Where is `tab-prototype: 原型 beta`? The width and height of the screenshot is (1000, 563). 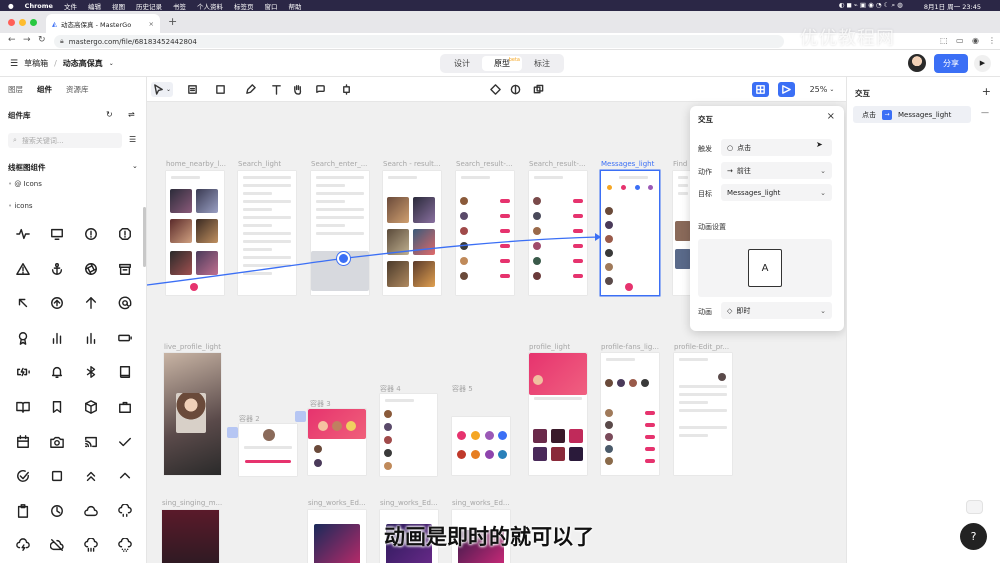
tab-prototype: 原型 beta is located at coordinates (502, 63).